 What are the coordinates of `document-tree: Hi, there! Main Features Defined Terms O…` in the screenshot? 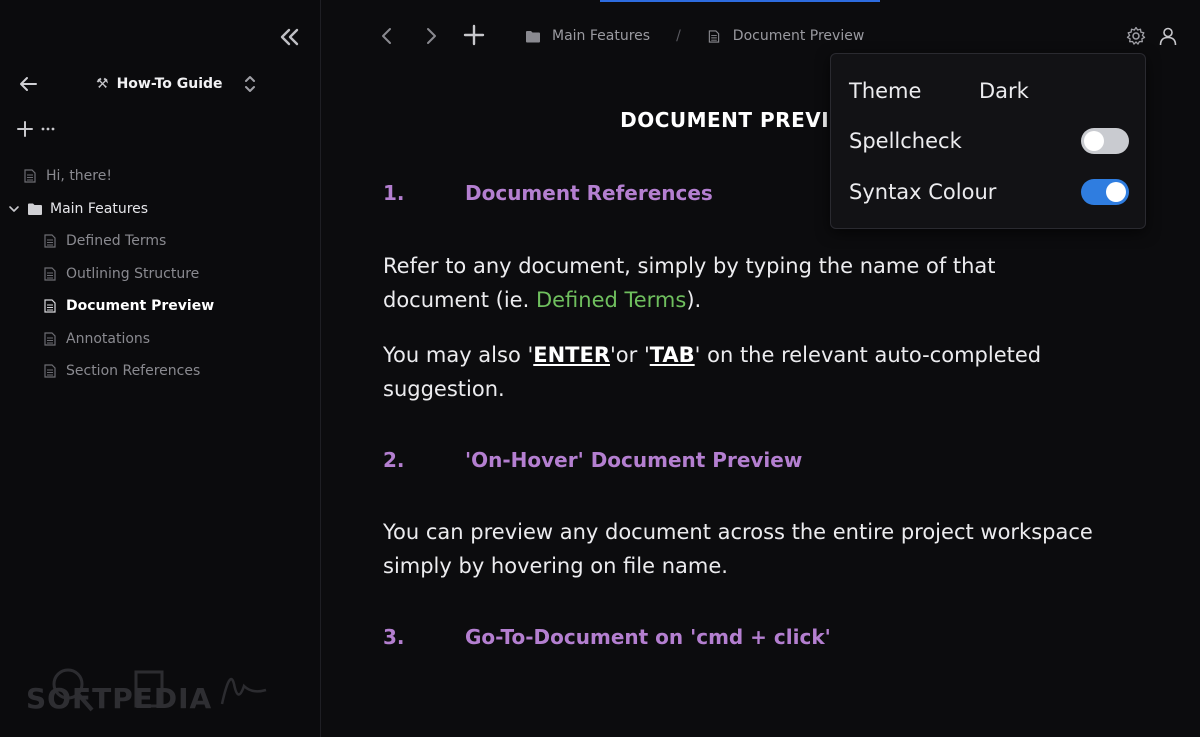 It's located at (160, 274).